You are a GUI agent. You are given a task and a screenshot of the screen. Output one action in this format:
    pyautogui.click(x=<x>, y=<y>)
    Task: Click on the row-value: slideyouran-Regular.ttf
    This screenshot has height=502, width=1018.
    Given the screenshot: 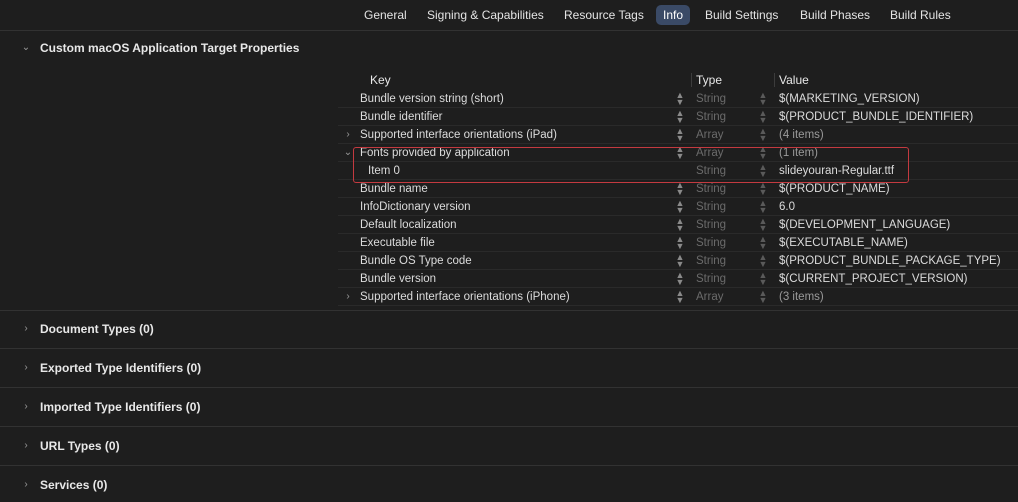 What is the action you would take?
    pyautogui.click(x=836, y=171)
    